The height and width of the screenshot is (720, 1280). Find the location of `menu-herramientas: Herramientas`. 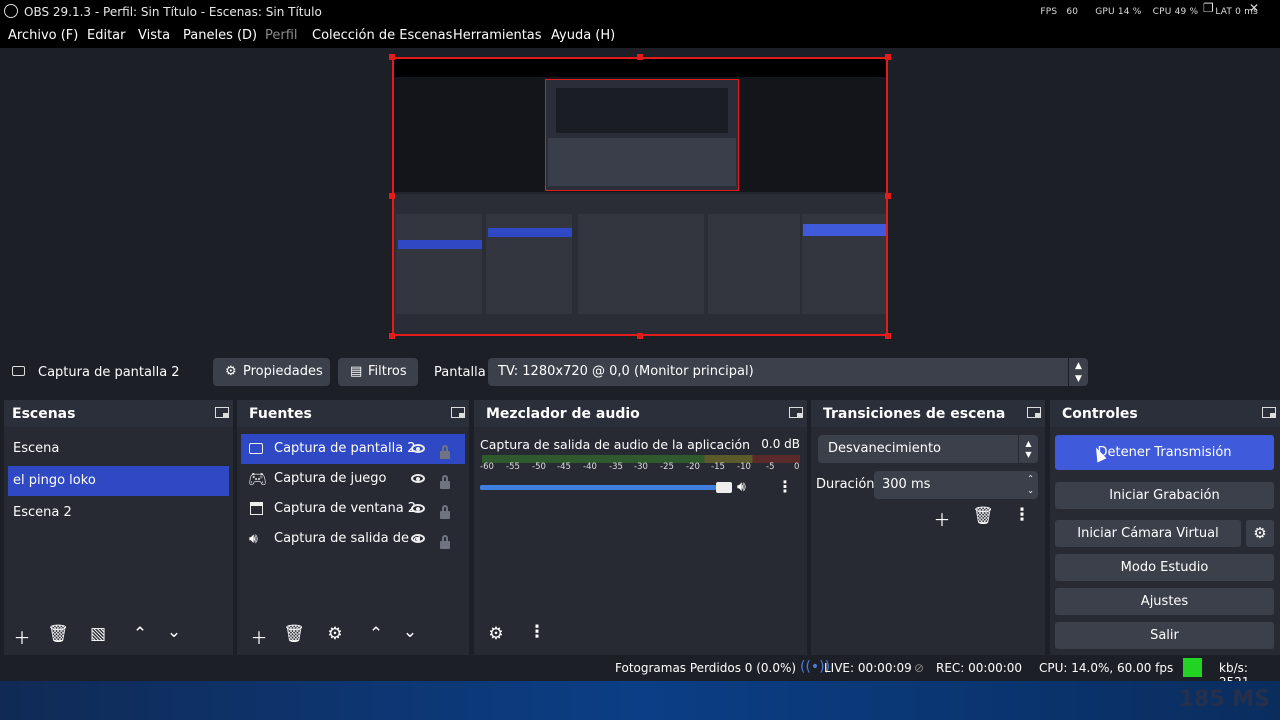

menu-herramientas: Herramientas is located at coordinates (497, 35).